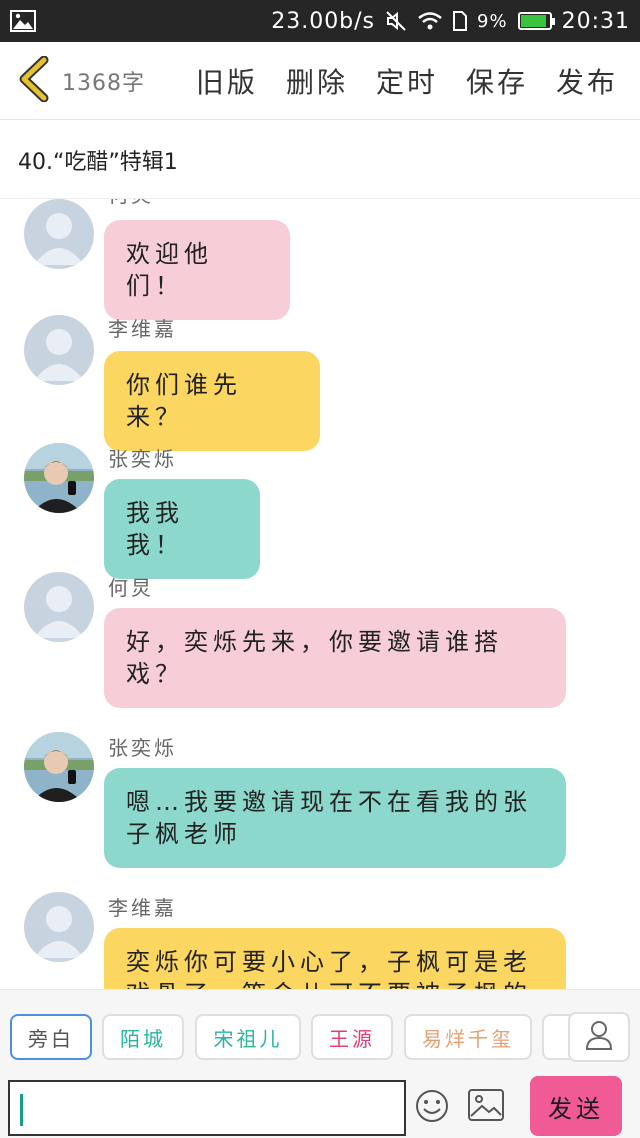  I want to click on mute-icon, so click(396, 21).